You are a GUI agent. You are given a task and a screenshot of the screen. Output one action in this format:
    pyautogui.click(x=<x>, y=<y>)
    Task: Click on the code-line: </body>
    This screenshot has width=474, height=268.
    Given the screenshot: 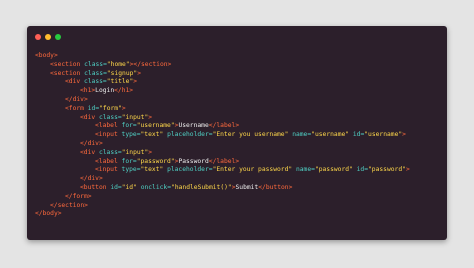 What is the action you would take?
    pyautogui.click(x=222, y=214)
    